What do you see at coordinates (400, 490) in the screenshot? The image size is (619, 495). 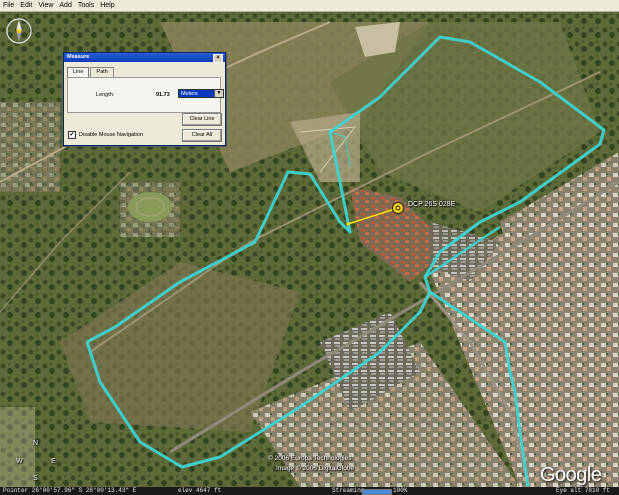 I see `streaming-percent: 100%` at bounding box center [400, 490].